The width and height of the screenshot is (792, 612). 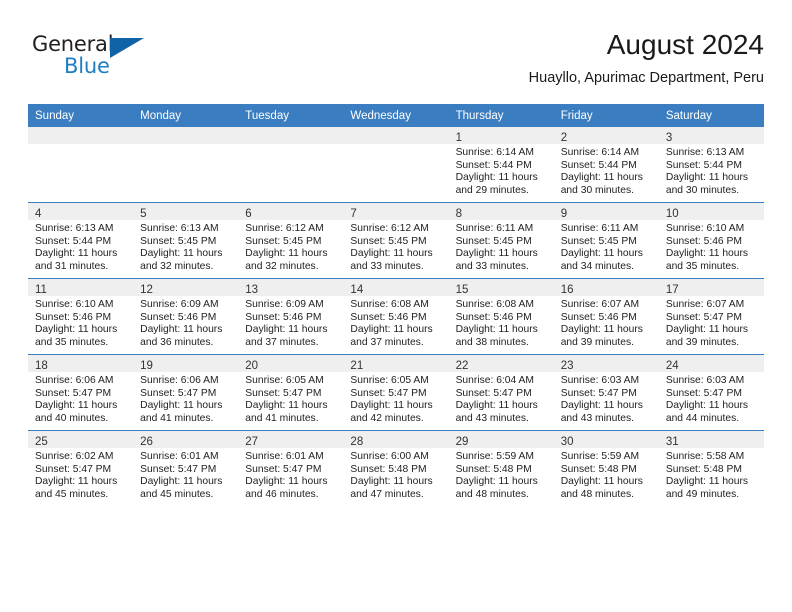 I want to click on daylight-text-line2: and 42 minutes., so click(x=387, y=418).